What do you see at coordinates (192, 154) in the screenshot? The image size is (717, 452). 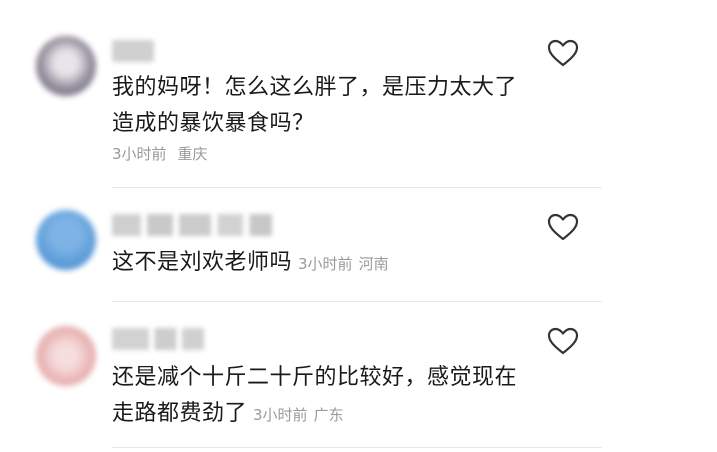 I see `comment-location: 重庆` at bounding box center [192, 154].